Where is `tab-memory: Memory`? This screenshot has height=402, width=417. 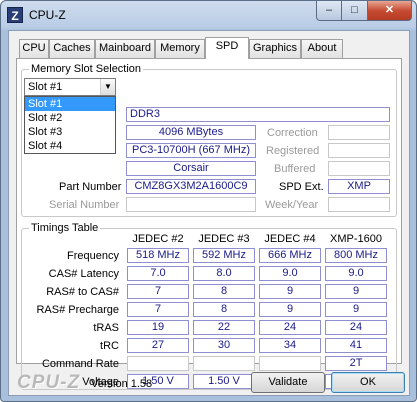
tab-memory: Memory is located at coordinates (180, 48).